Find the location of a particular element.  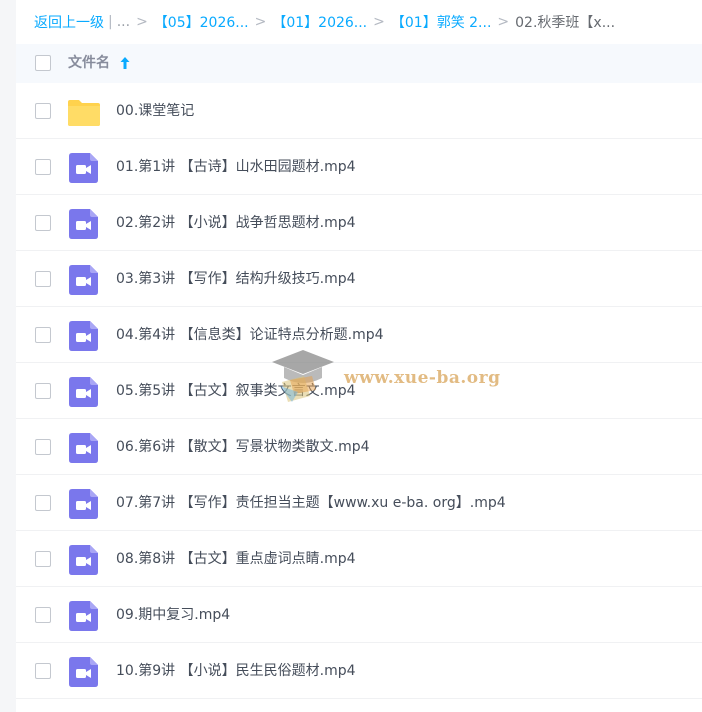

list-item: 09.期中复习.mp4 is located at coordinates (359, 615).